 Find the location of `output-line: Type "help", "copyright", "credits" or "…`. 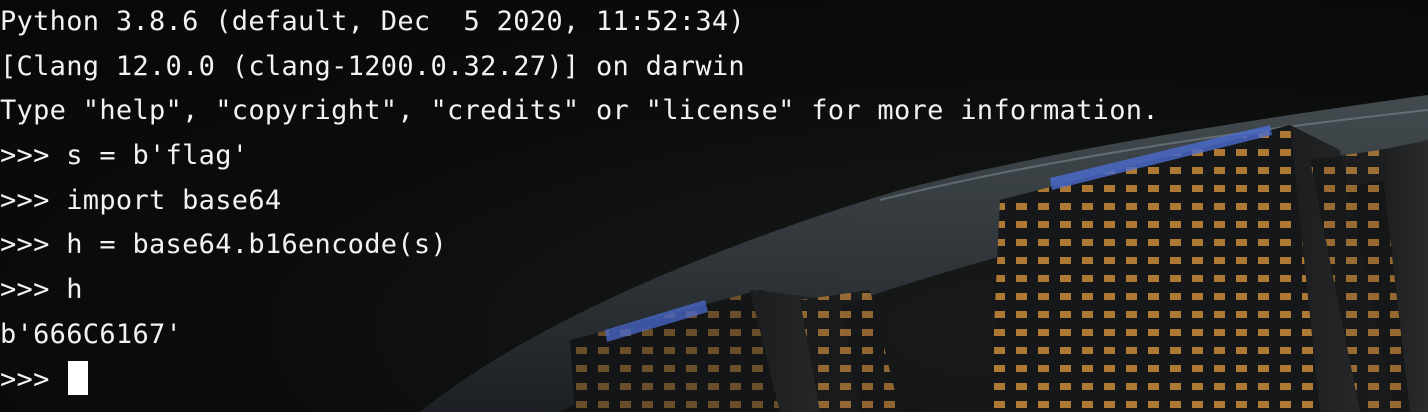

output-line: Type "help", "copyright", "credits" or "… is located at coordinates (579, 111).